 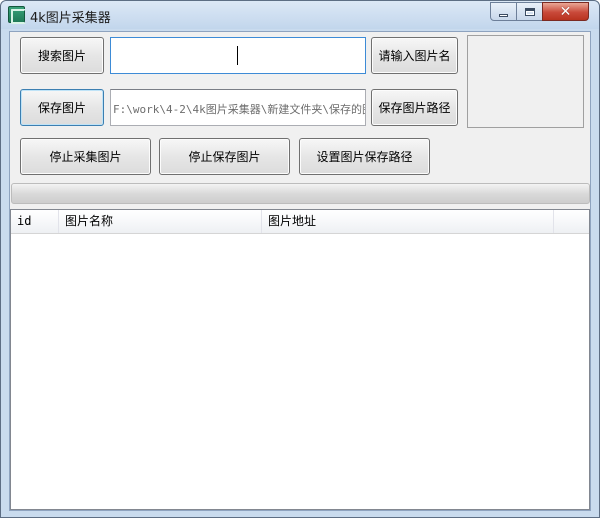 What do you see at coordinates (85, 156) in the screenshot?
I see `stop-collecting-button: 停止采集图片` at bounding box center [85, 156].